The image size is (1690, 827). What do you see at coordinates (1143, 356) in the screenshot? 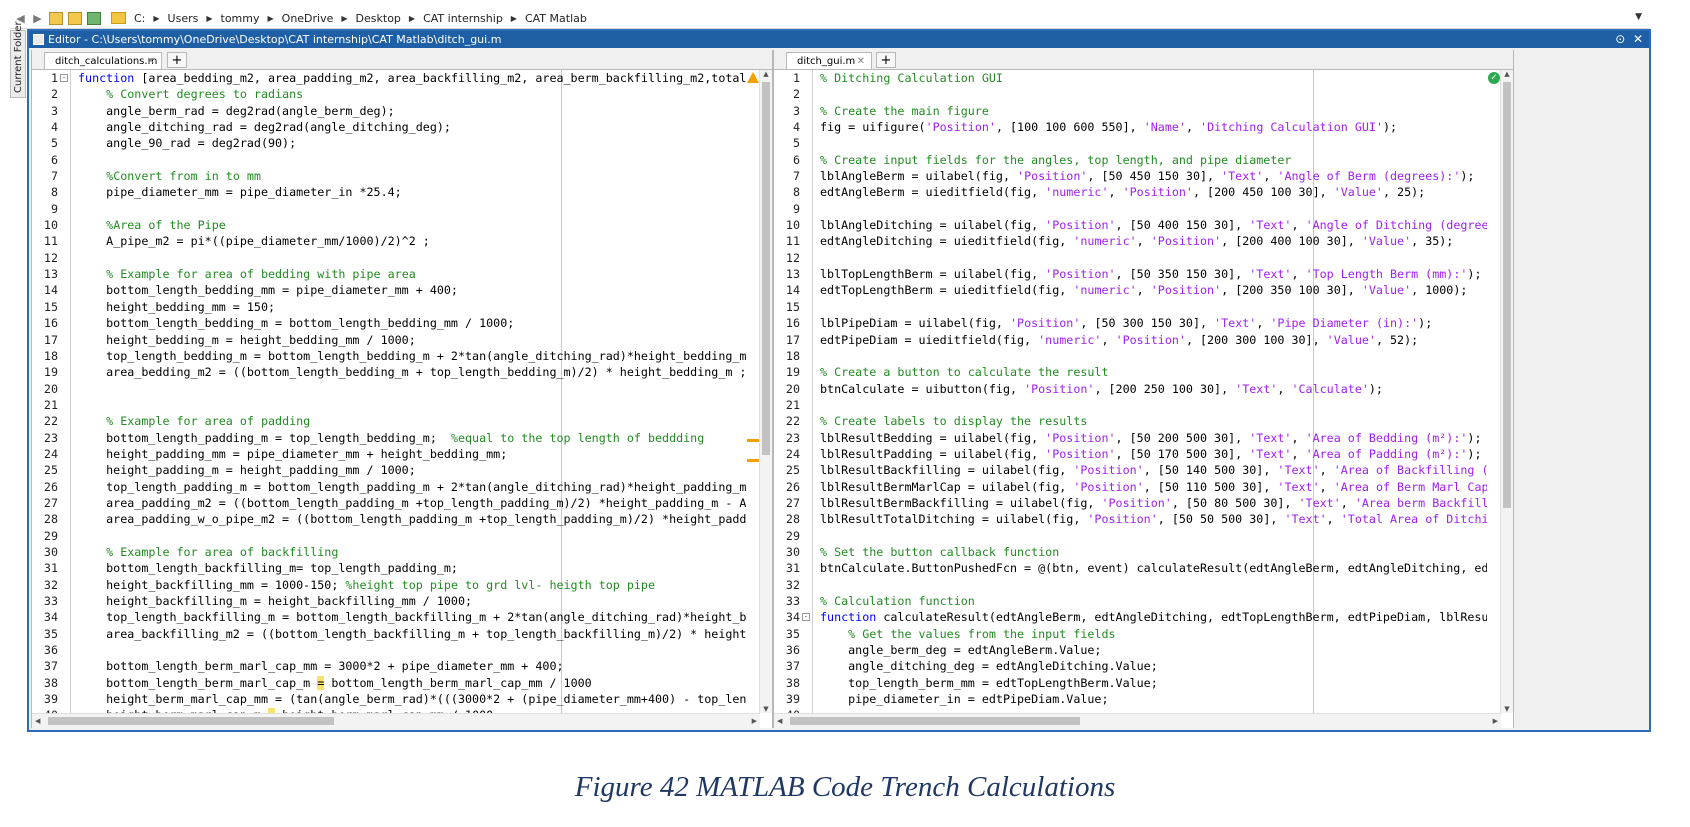
I see `code-line: 18` at bounding box center [1143, 356].